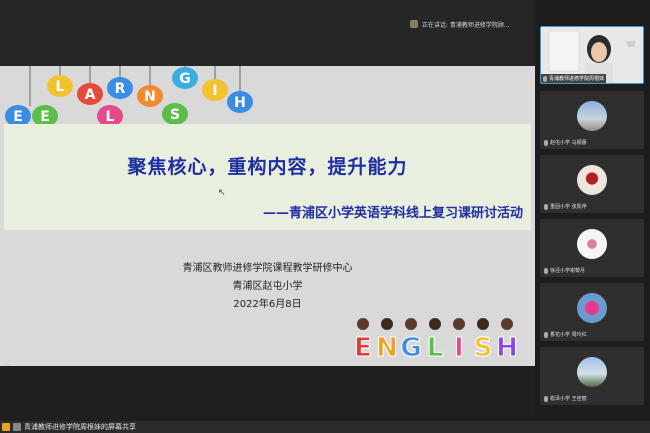 The height and width of the screenshot is (433, 650). I want to click on balloon-letter: N, so click(150, 97).